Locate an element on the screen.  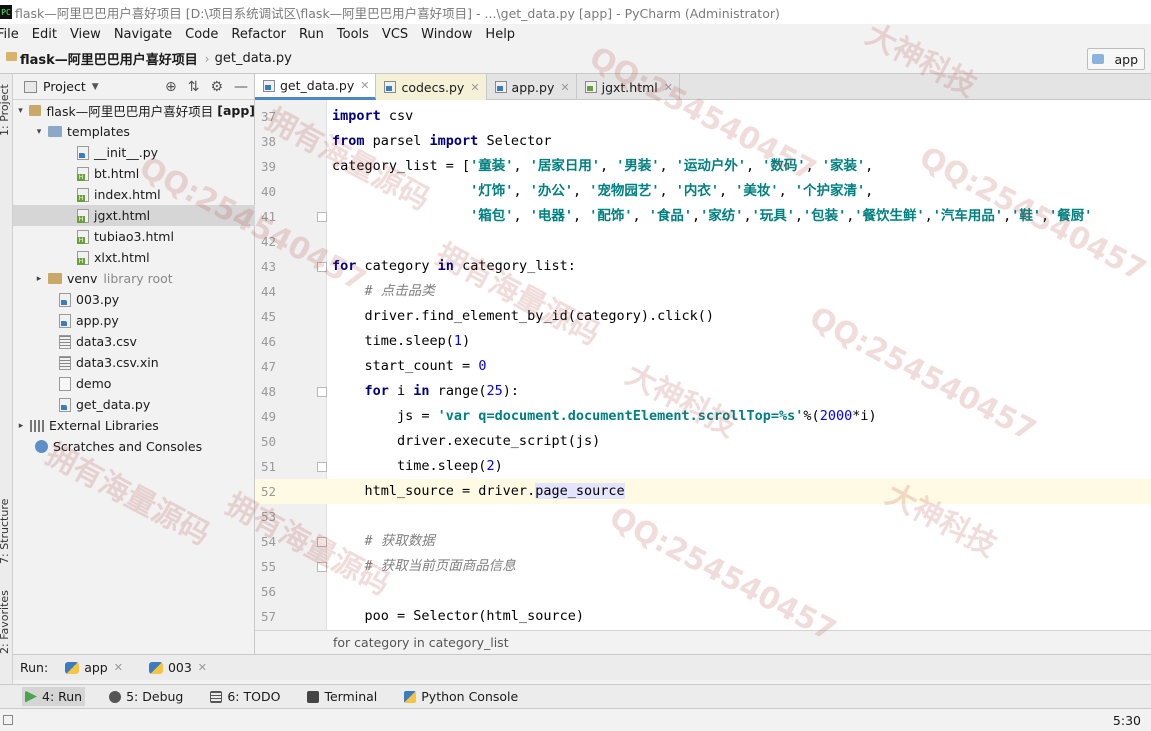
tool-button-debug: 5: Debug is located at coordinates (146, 696).